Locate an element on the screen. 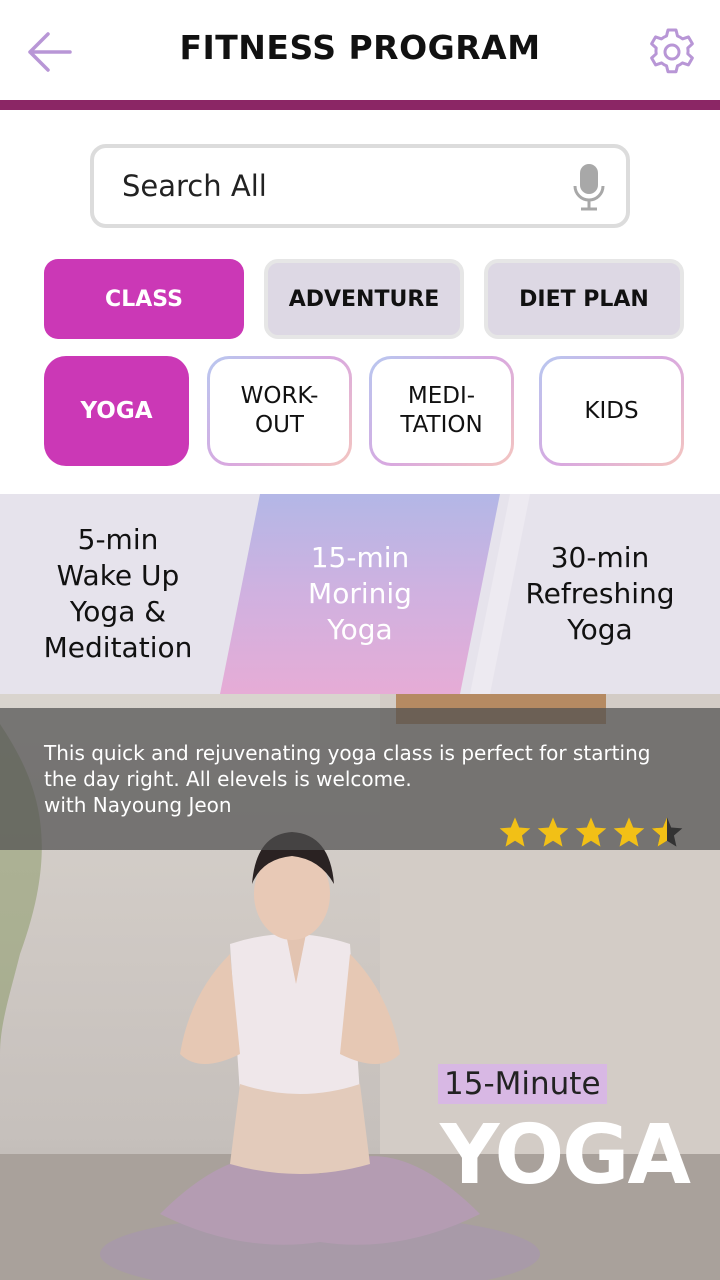 The width and height of the screenshot is (720, 1280). app-header: FITNESS PROGRAM is located at coordinates (360, 50).